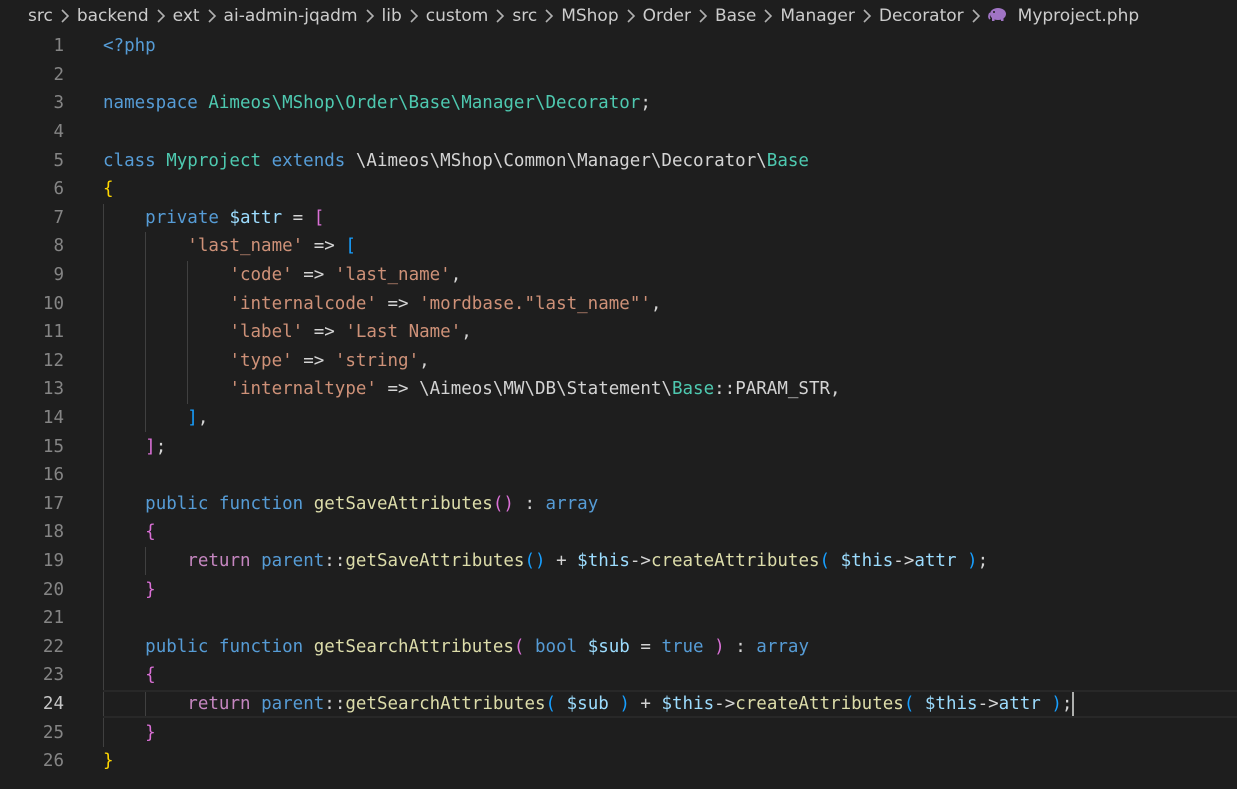  I want to click on breadcrumb-segment: ai-admin-jqadm, so click(291, 16).